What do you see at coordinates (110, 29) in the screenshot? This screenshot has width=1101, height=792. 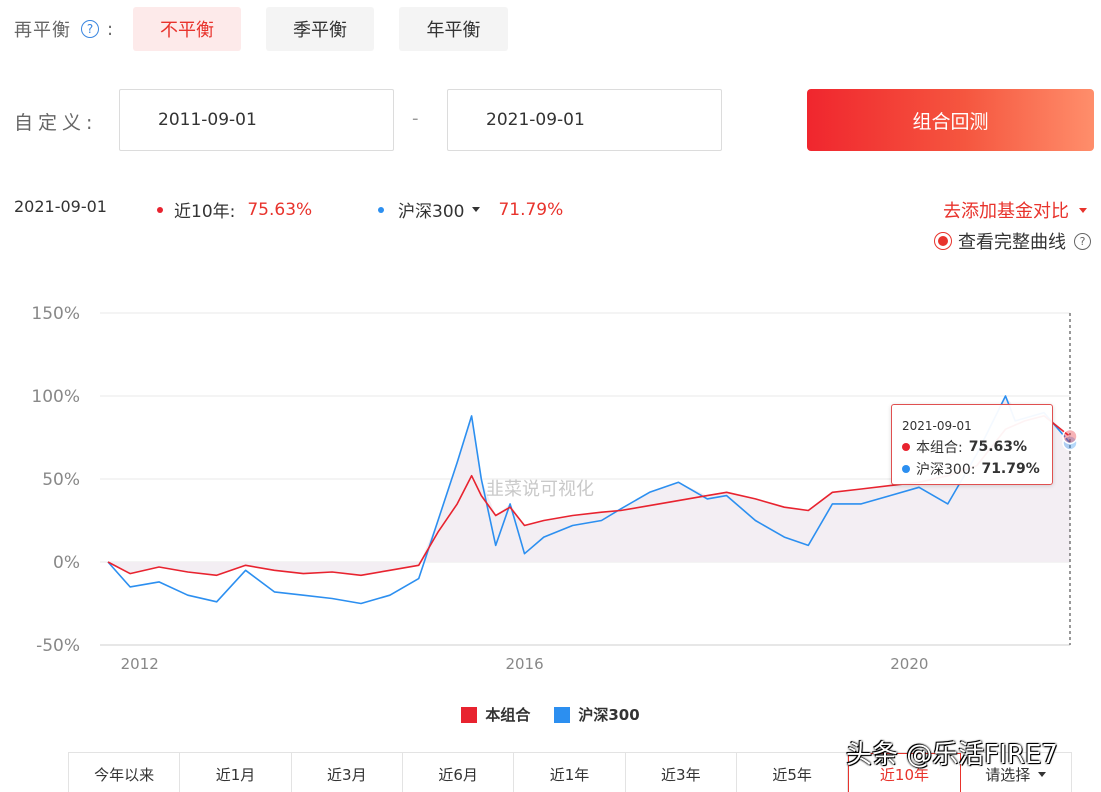 I see `rebalance-colon: :` at bounding box center [110, 29].